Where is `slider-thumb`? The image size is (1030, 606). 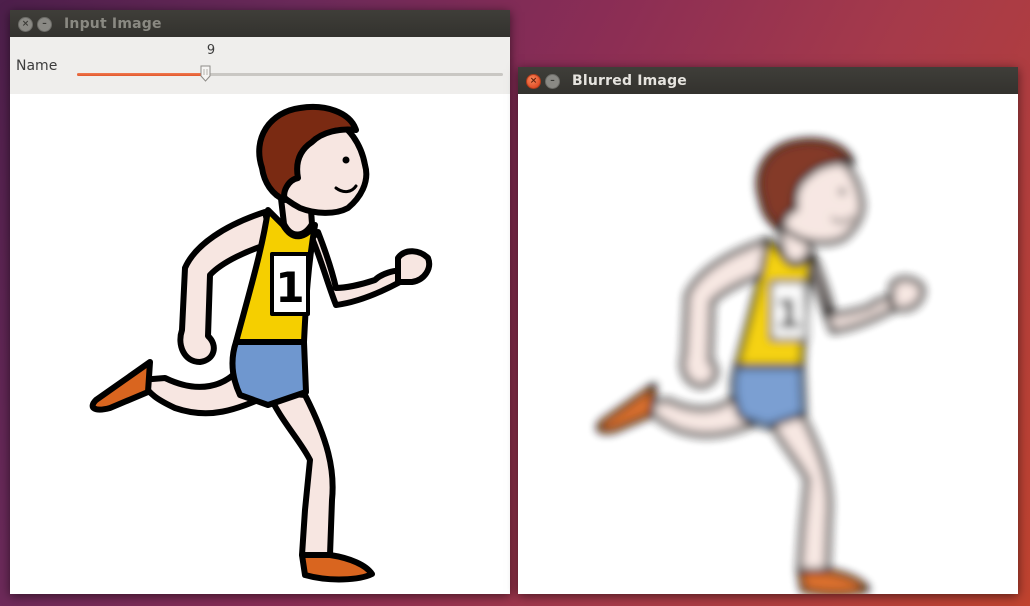
slider-thumb is located at coordinates (205, 73).